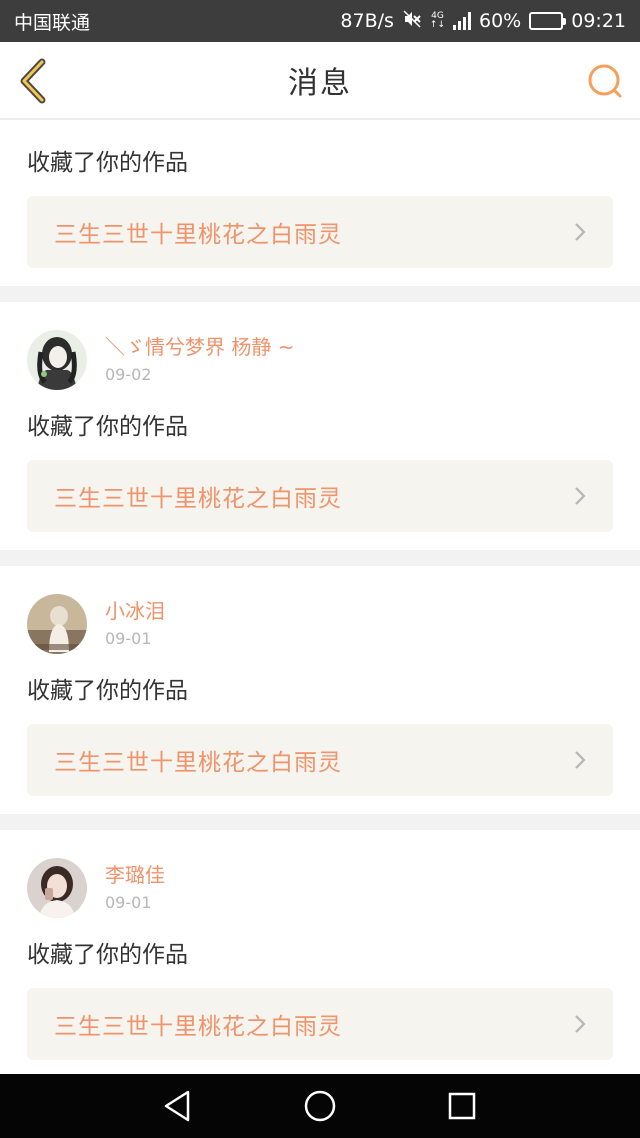 The height and width of the screenshot is (1138, 640). Describe the element at coordinates (548, 21) in the screenshot. I see `battery-icon` at that location.